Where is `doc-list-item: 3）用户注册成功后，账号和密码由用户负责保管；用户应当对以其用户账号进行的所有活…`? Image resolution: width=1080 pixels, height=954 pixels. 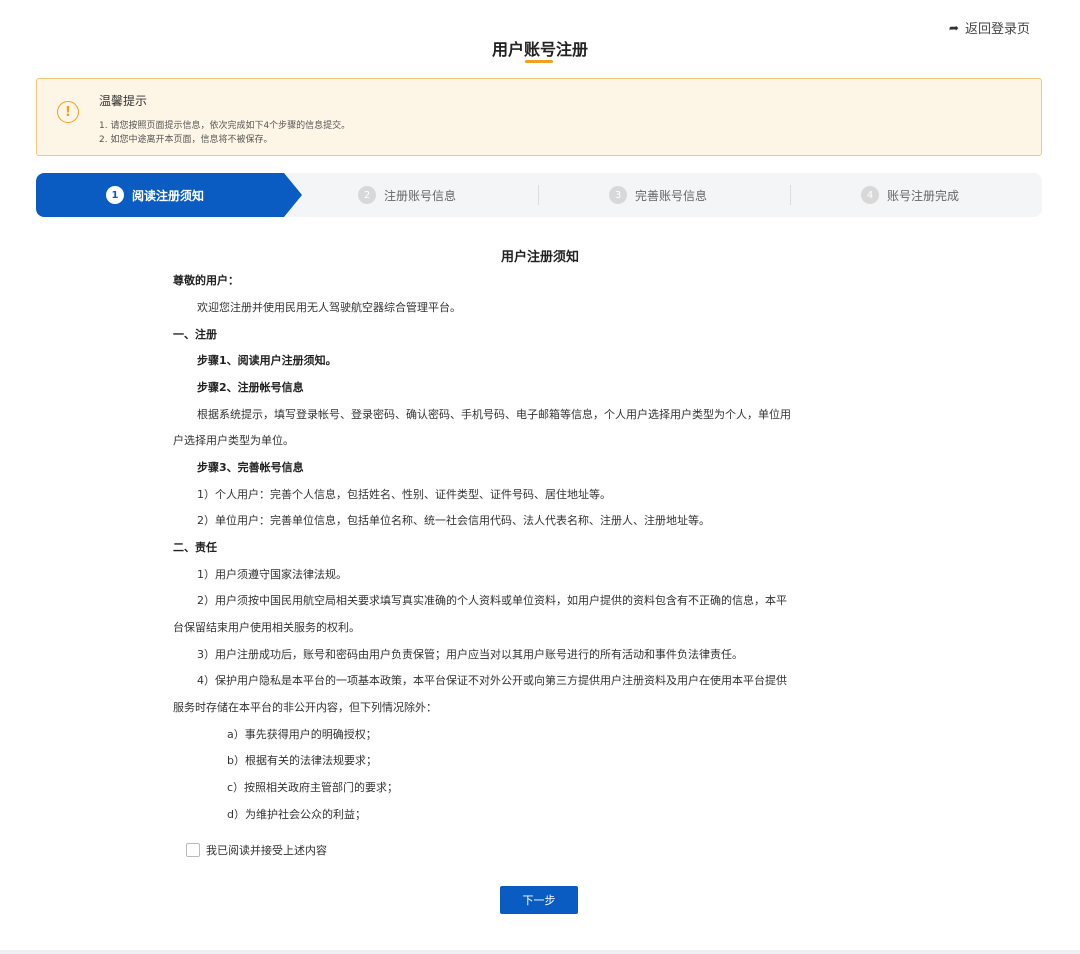
doc-list-item: 3）用户注册成功后，账号和密码由用户负责保管；用户应当对以其用户账号进行的所有活… is located at coordinates (470, 654).